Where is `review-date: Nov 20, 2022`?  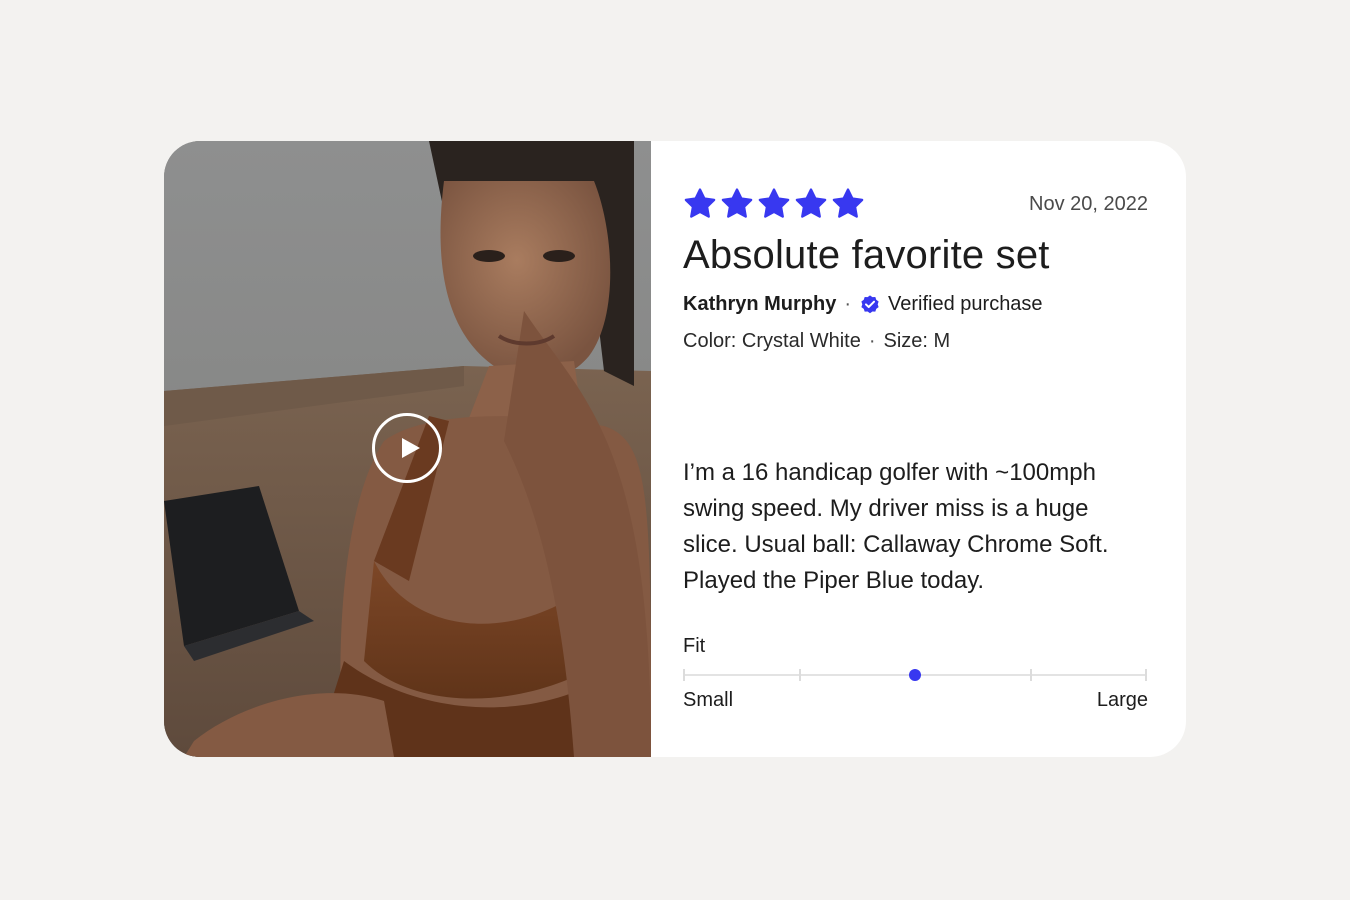 review-date: Nov 20, 2022 is located at coordinates (1088, 204).